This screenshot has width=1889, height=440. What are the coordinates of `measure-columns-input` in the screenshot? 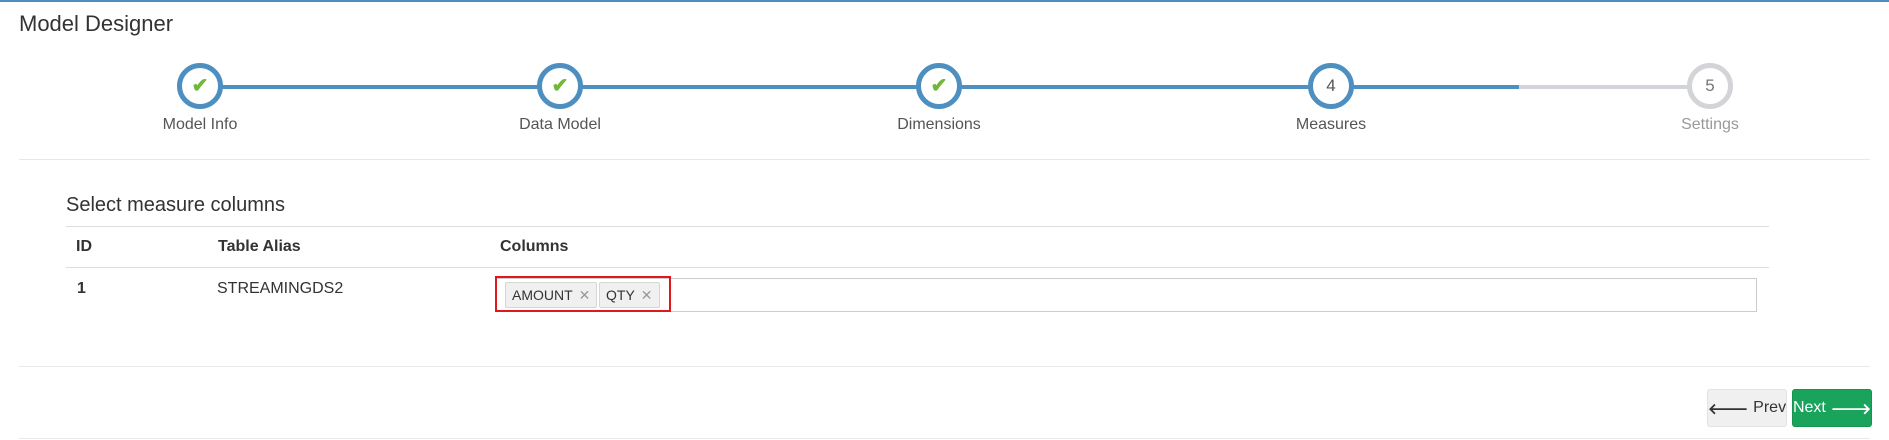 It's located at (1126, 295).